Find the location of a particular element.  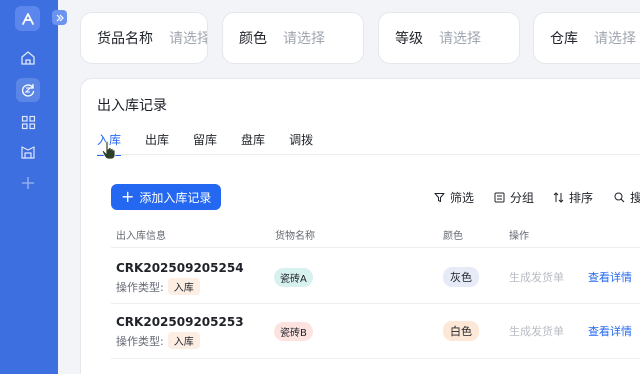

filter-label: 筛选 is located at coordinates (462, 198).